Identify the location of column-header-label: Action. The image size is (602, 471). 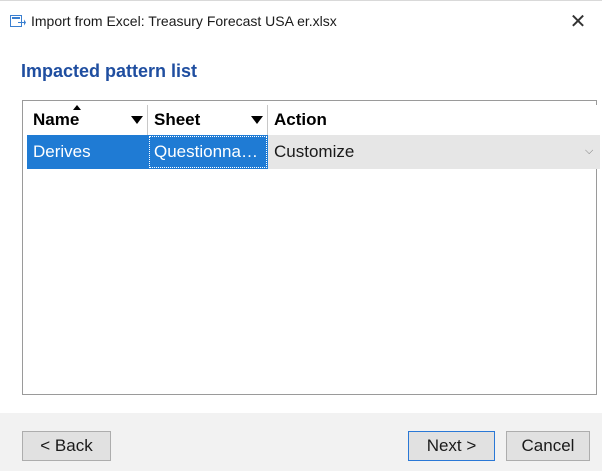
(300, 119).